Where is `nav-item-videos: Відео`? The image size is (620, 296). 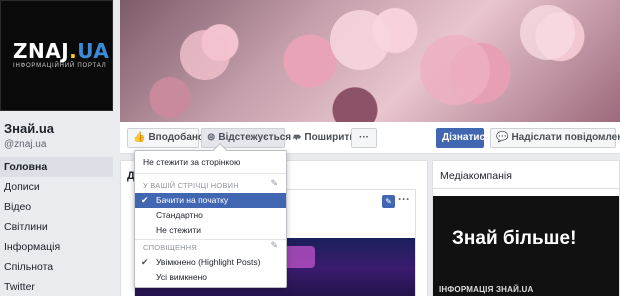 nav-item-videos: Відео is located at coordinates (56, 207).